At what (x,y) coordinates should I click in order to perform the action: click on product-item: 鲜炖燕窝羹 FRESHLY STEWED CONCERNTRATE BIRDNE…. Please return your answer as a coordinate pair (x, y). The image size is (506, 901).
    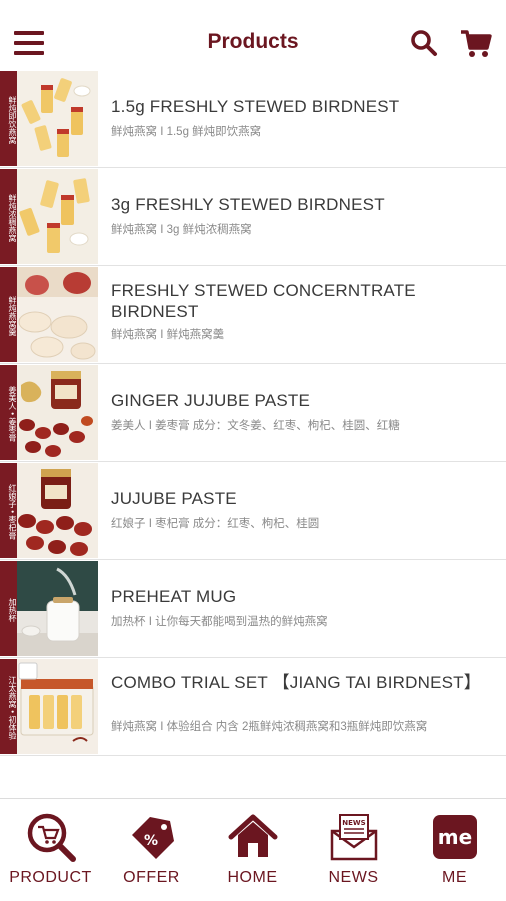
    Looking at the image, I should click on (253, 315).